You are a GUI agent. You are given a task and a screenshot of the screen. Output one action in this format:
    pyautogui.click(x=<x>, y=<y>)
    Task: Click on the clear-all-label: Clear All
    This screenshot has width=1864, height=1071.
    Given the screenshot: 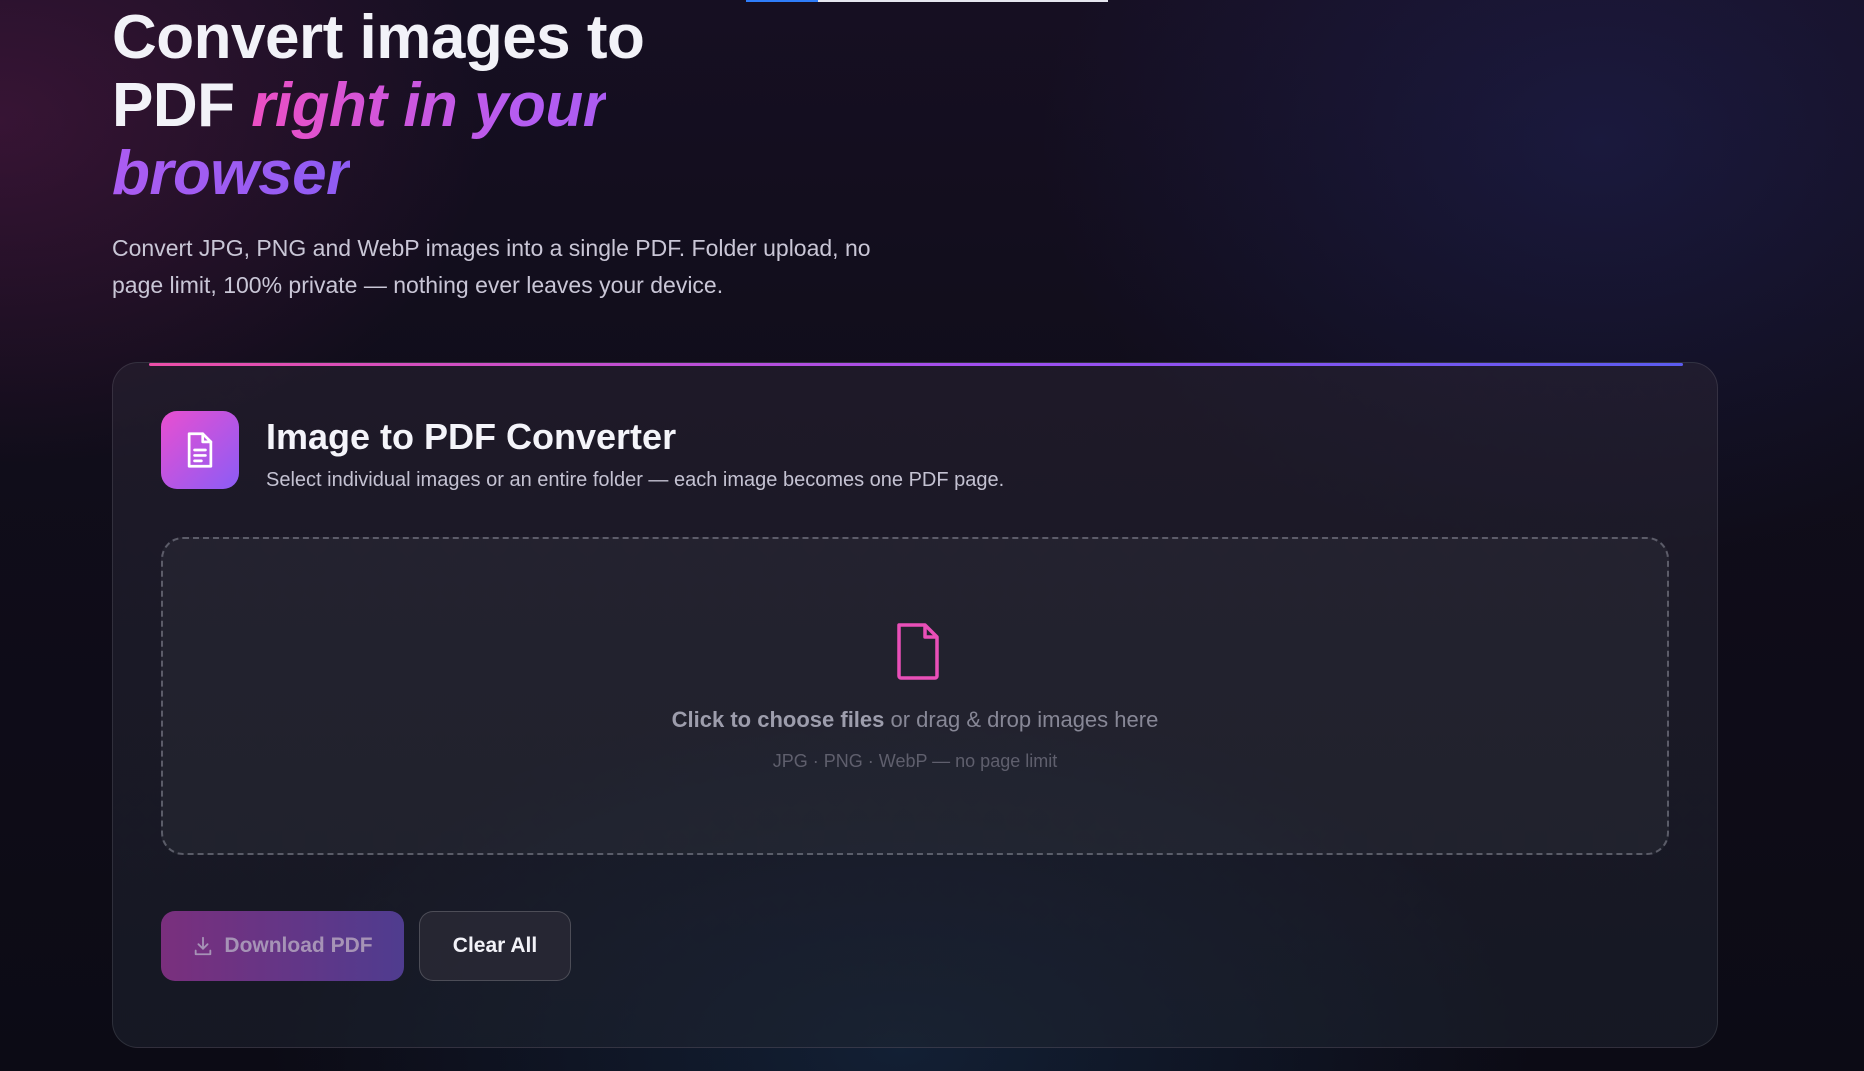 What is the action you would take?
    pyautogui.click(x=495, y=945)
    